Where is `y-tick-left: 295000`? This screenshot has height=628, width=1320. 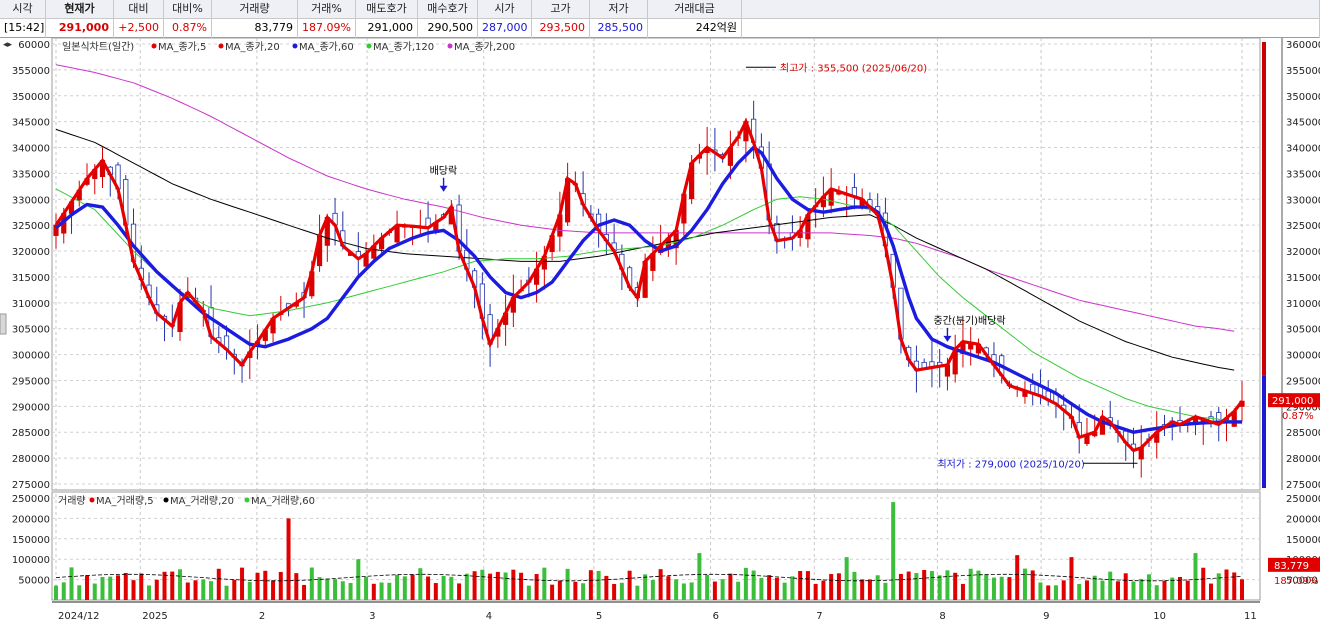 y-tick-left: 295000 is located at coordinates (31, 381).